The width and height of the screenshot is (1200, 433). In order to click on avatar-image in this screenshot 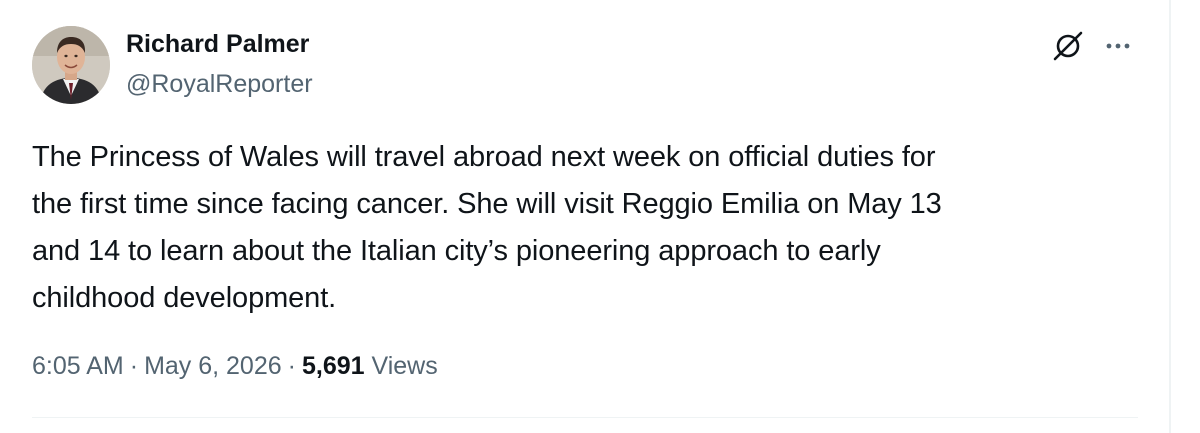, I will do `click(71, 65)`.